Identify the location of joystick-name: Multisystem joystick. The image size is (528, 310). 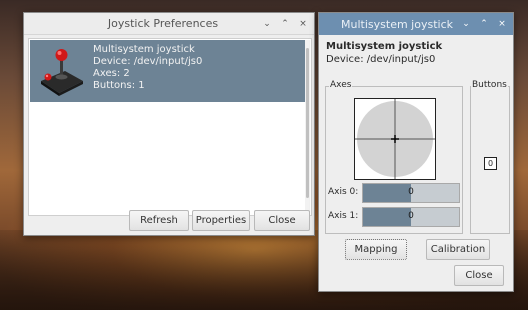
(384, 46).